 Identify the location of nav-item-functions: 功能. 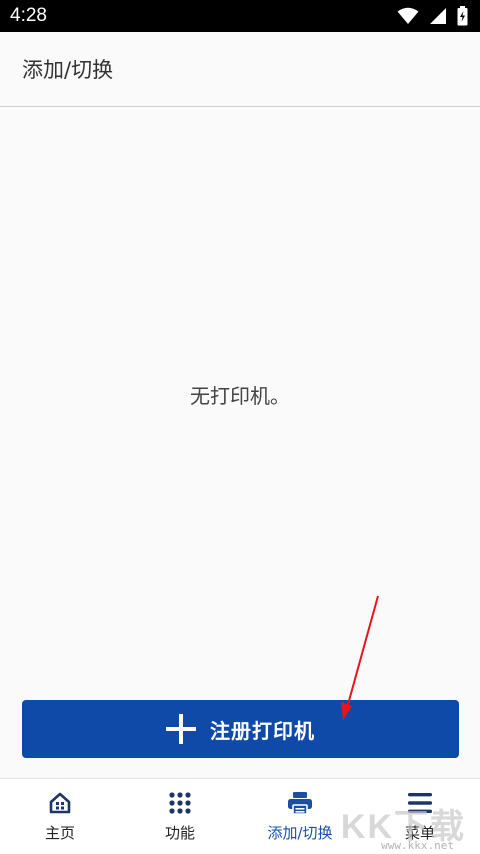
(180, 816).